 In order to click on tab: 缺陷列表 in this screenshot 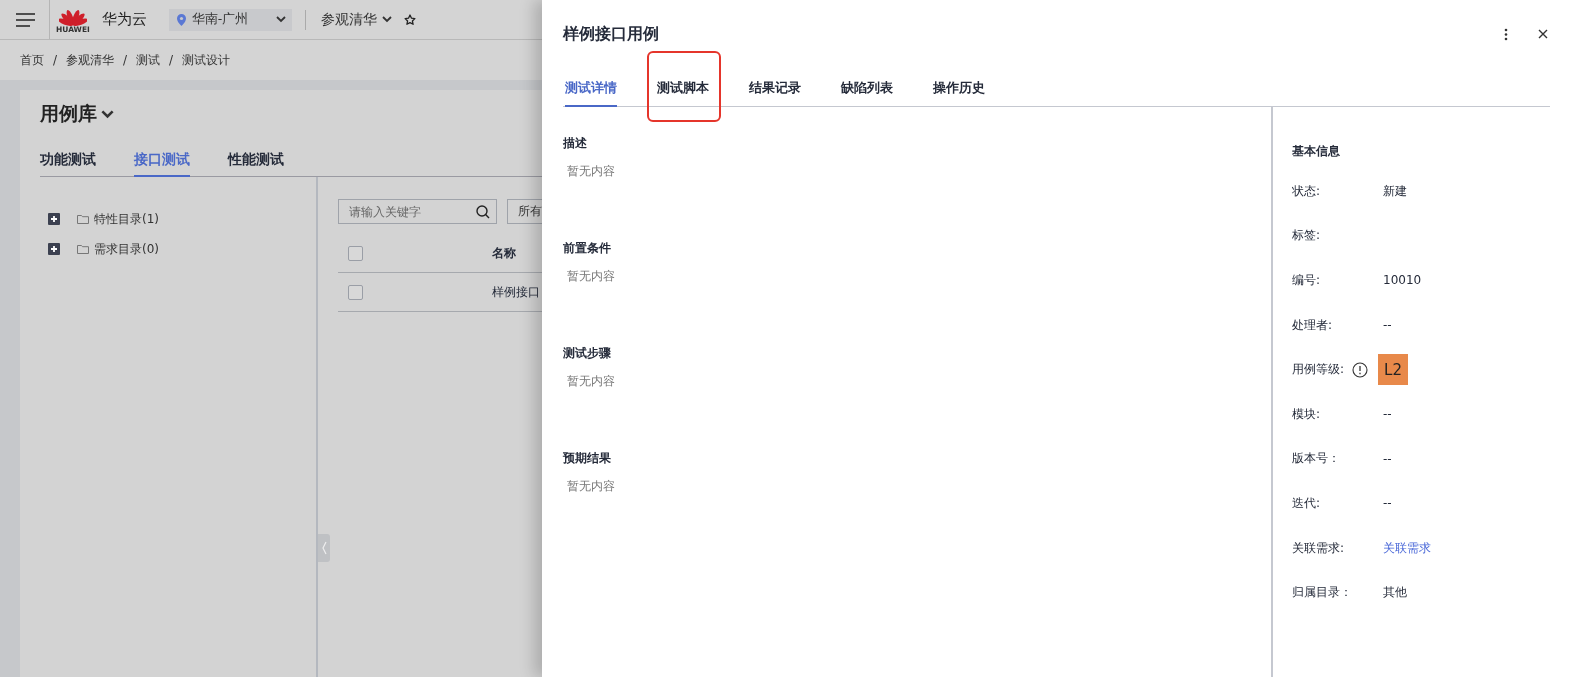, I will do `click(867, 93)`.